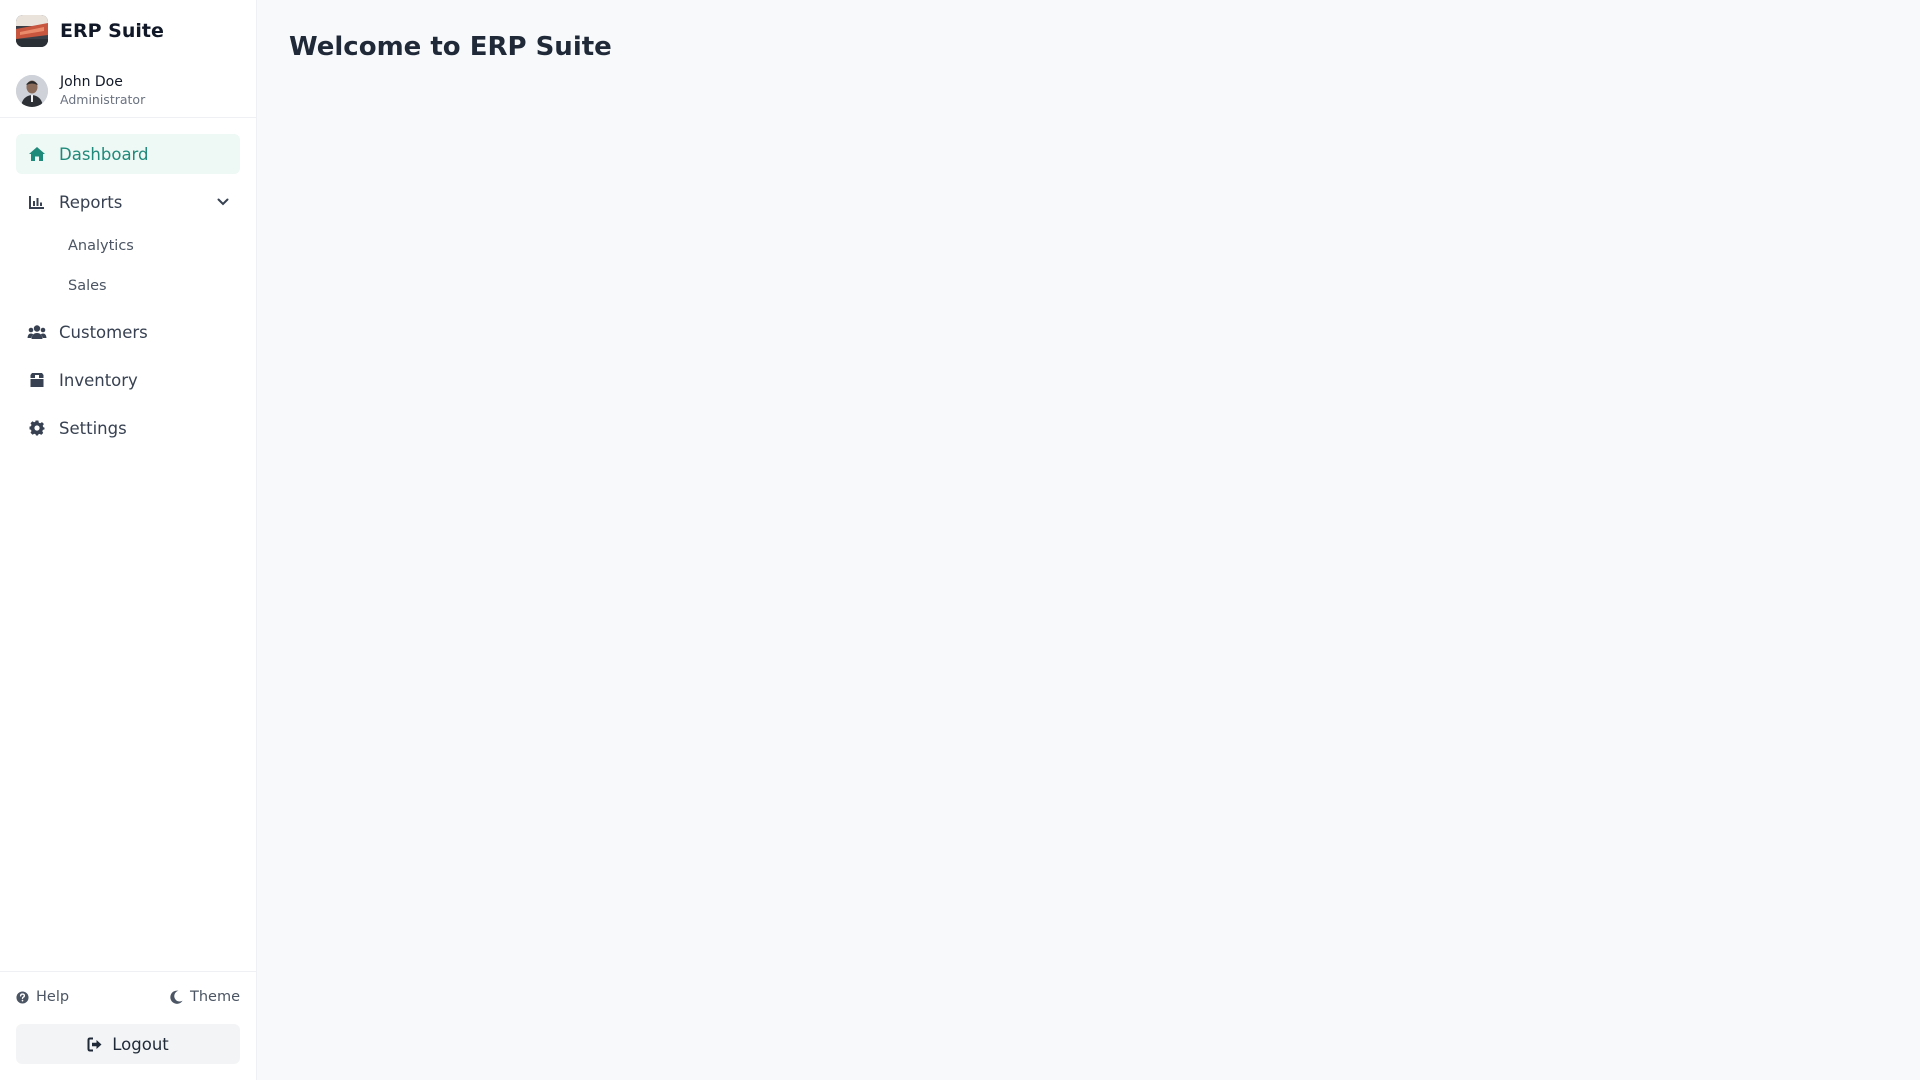 This screenshot has height=1080, width=1920. I want to click on chevron-down-icon, so click(223, 202).